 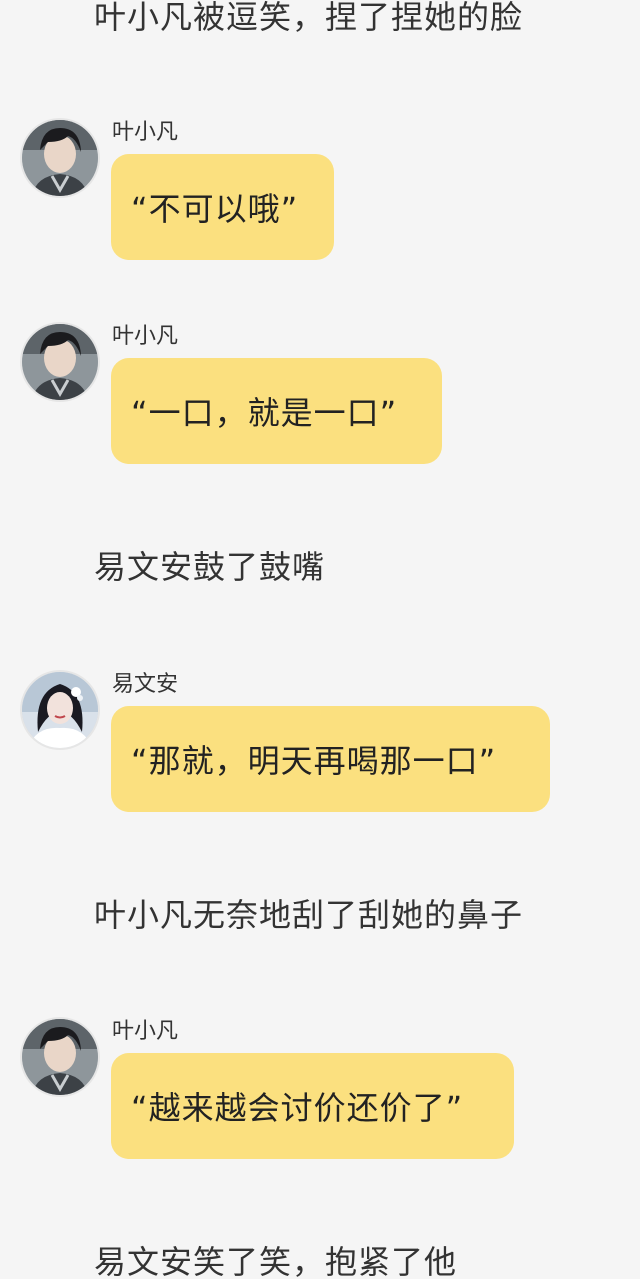 What do you see at coordinates (309, 18) in the screenshot?
I see `narration-text: 叶小凡被逗笑，捏了捏她的脸` at bounding box center [309, 18].